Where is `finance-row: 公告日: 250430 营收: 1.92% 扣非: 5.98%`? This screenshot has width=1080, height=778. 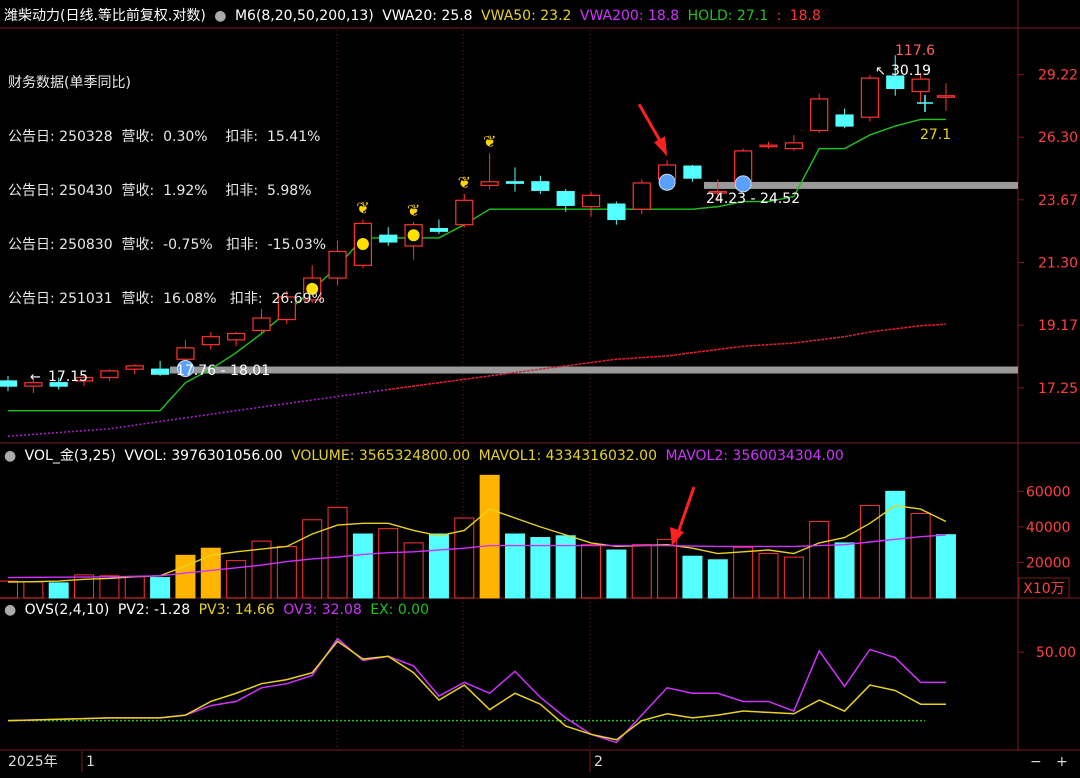
finance-row: 公告日: 250430 营收: 1.92% 扣非: 5.98% is located at coordinates (160, 191).